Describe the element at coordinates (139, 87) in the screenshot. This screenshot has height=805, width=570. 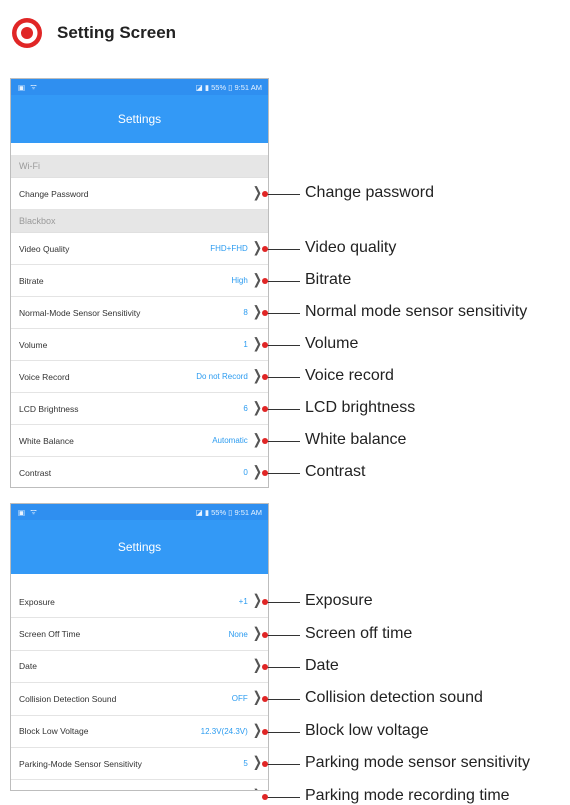
I see `status-bar: ▣ ᯤ ◪ ▮ 55% ▯ 9:51 AM` at that location.